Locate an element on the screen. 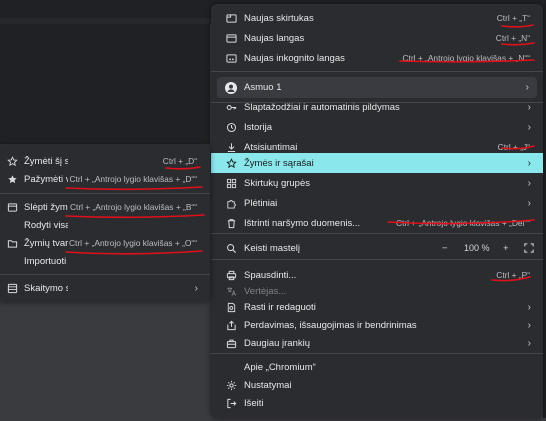 This screenshot has width=546, height=421. about-icon-placeholder is located at coordinates (231, 367).